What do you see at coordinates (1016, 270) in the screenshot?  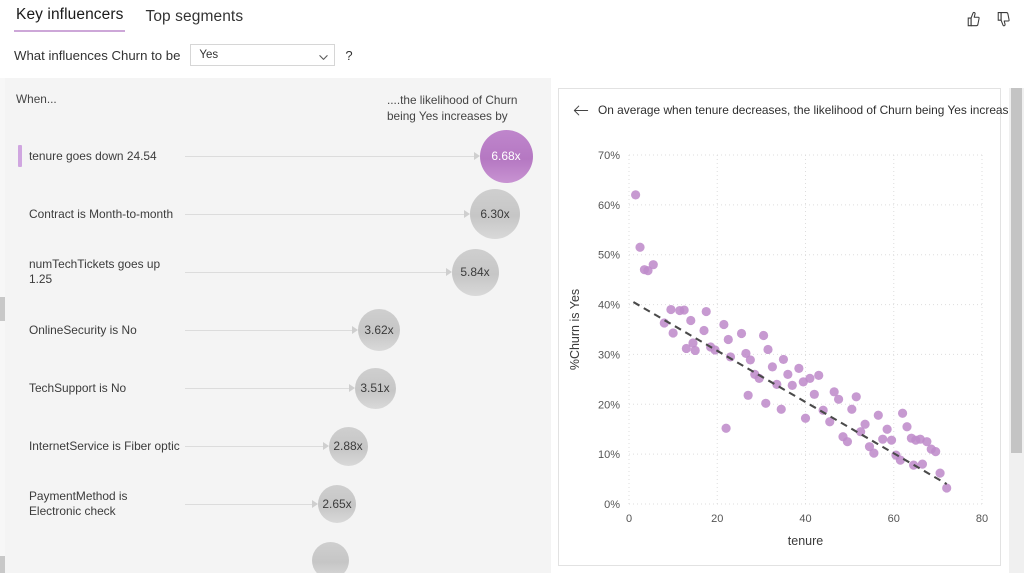 I see `chart-scrollbar-thumb` at bounding box center [1016, 270].